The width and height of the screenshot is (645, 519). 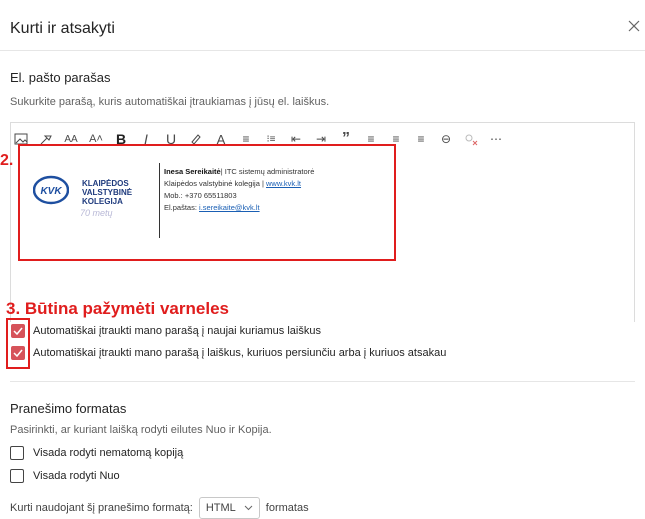 I want to click on signature-name: Inesa Sereikaitė, so click(x=192, y=171).